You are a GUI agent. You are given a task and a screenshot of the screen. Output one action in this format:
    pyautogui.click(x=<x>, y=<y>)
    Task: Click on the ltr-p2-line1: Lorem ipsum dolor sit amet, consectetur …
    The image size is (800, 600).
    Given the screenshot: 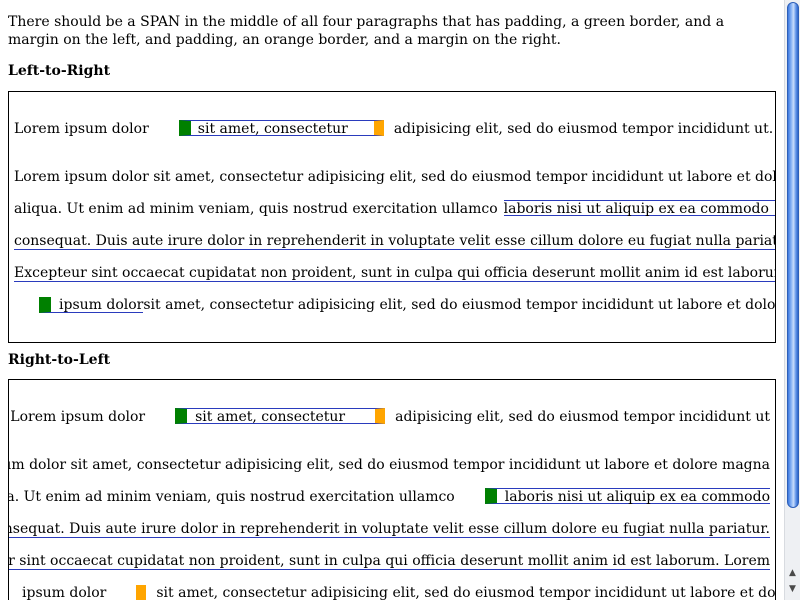 What is the action you would take?
    pyautogui.click(x=395, y=177)
    